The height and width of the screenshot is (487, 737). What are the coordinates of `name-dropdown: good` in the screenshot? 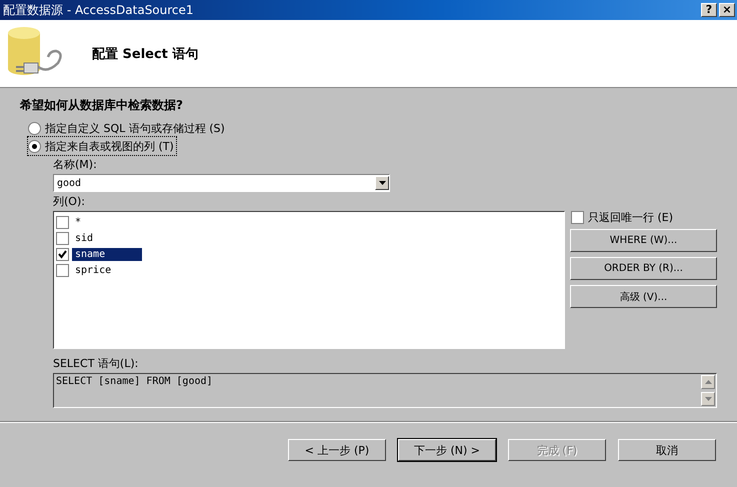 It's located at (221, 183).